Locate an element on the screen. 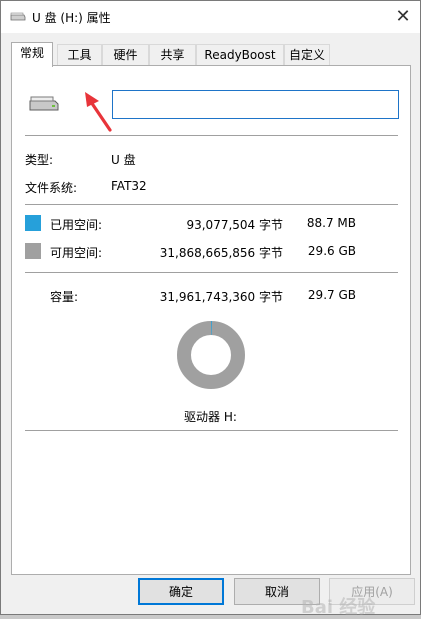 Image resolution: width=421 pixels, height=619 pixels. tab-strip: 常规 工具 硬件 共享 ReadyBoost 自定义 is located at coordinates (211, 54).